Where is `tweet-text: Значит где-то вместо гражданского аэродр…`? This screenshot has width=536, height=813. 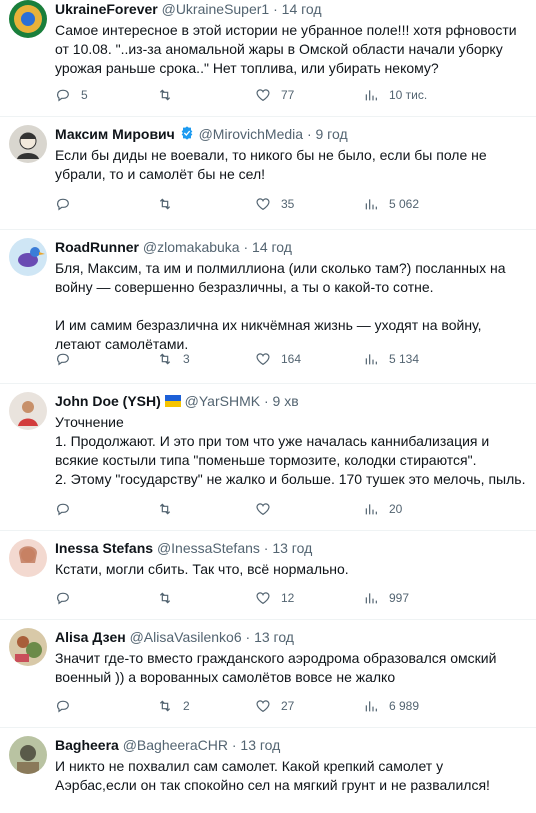
tweet-text: Значит где-то вместо гражданского аэродр… is located at coordinates (276, 667).